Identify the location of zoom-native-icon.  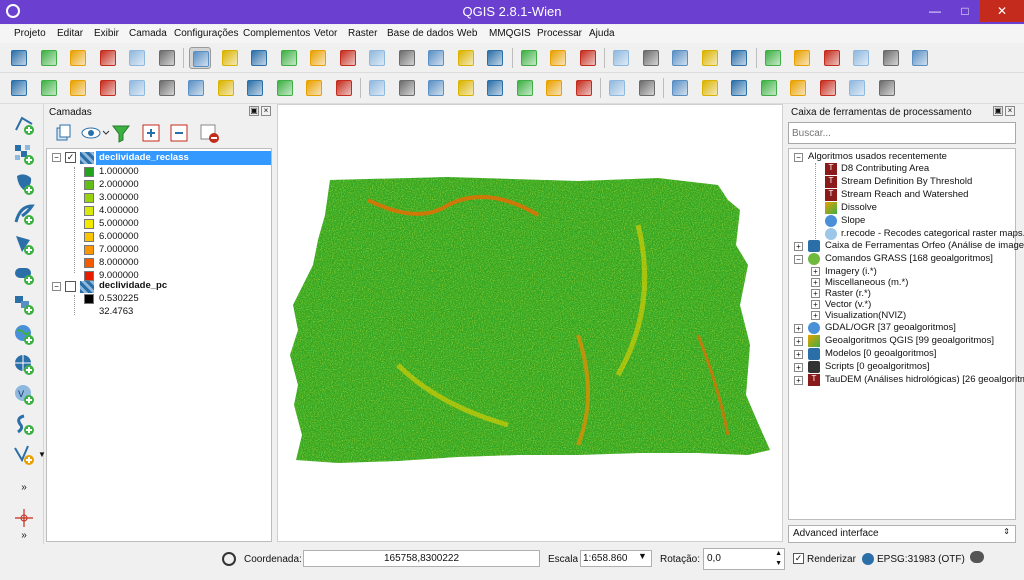
(348, 58).